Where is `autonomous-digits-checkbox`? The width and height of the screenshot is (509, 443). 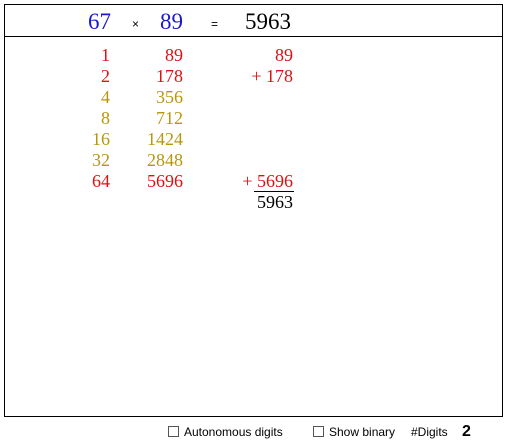 autonomous-digits-checkbox is located at coordinates (173, 431).